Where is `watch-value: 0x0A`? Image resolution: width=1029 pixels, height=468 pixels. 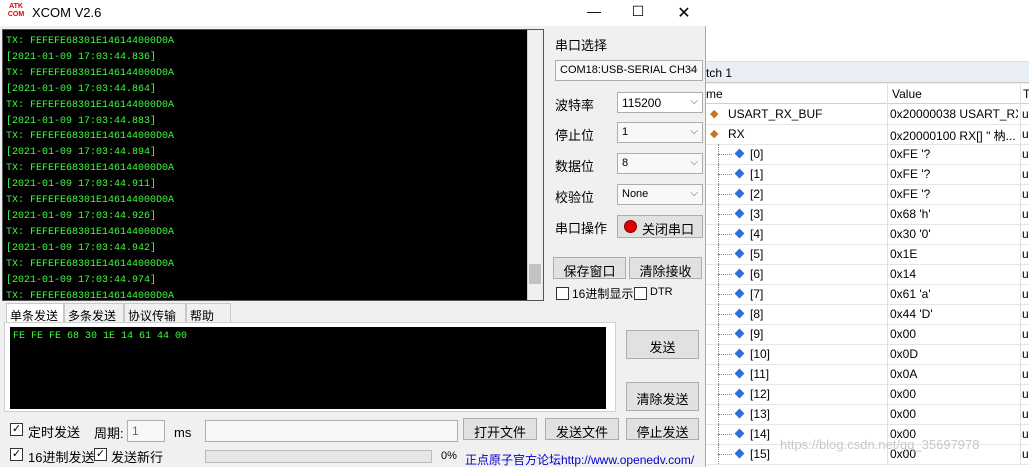
watch-value: 0x0A is located at coordinates (954, 374).